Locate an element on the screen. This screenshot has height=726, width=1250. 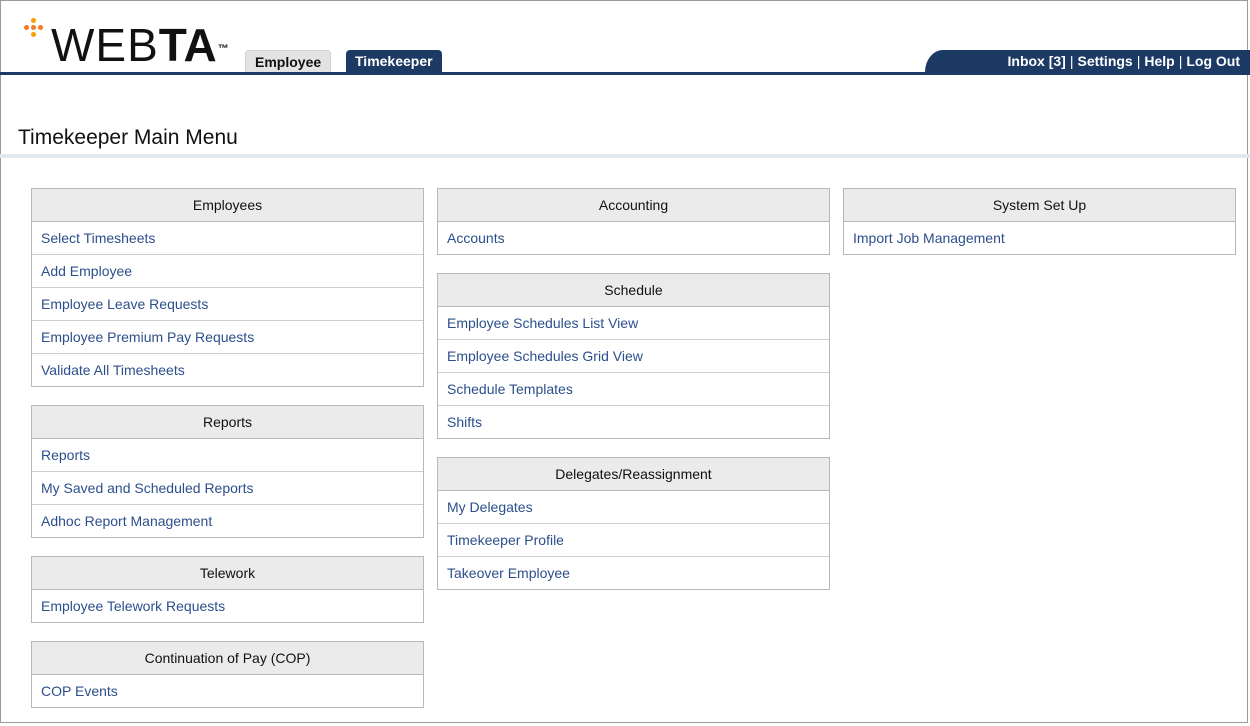
link-add-employee: Add Employee is located at coordinates (86, 271).